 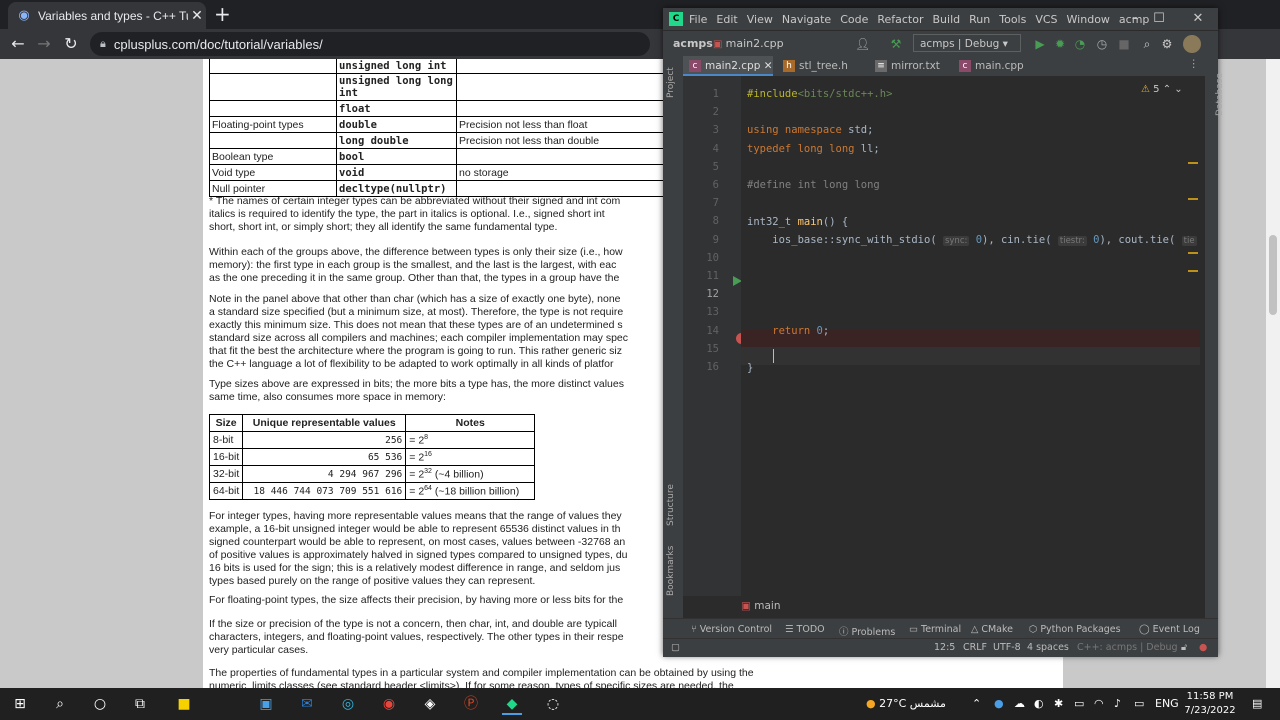 What do you see at coordinates (1139, 703) in the screenshot?
I see `battery-icon: ▭` at bounding box center [1139, 703].